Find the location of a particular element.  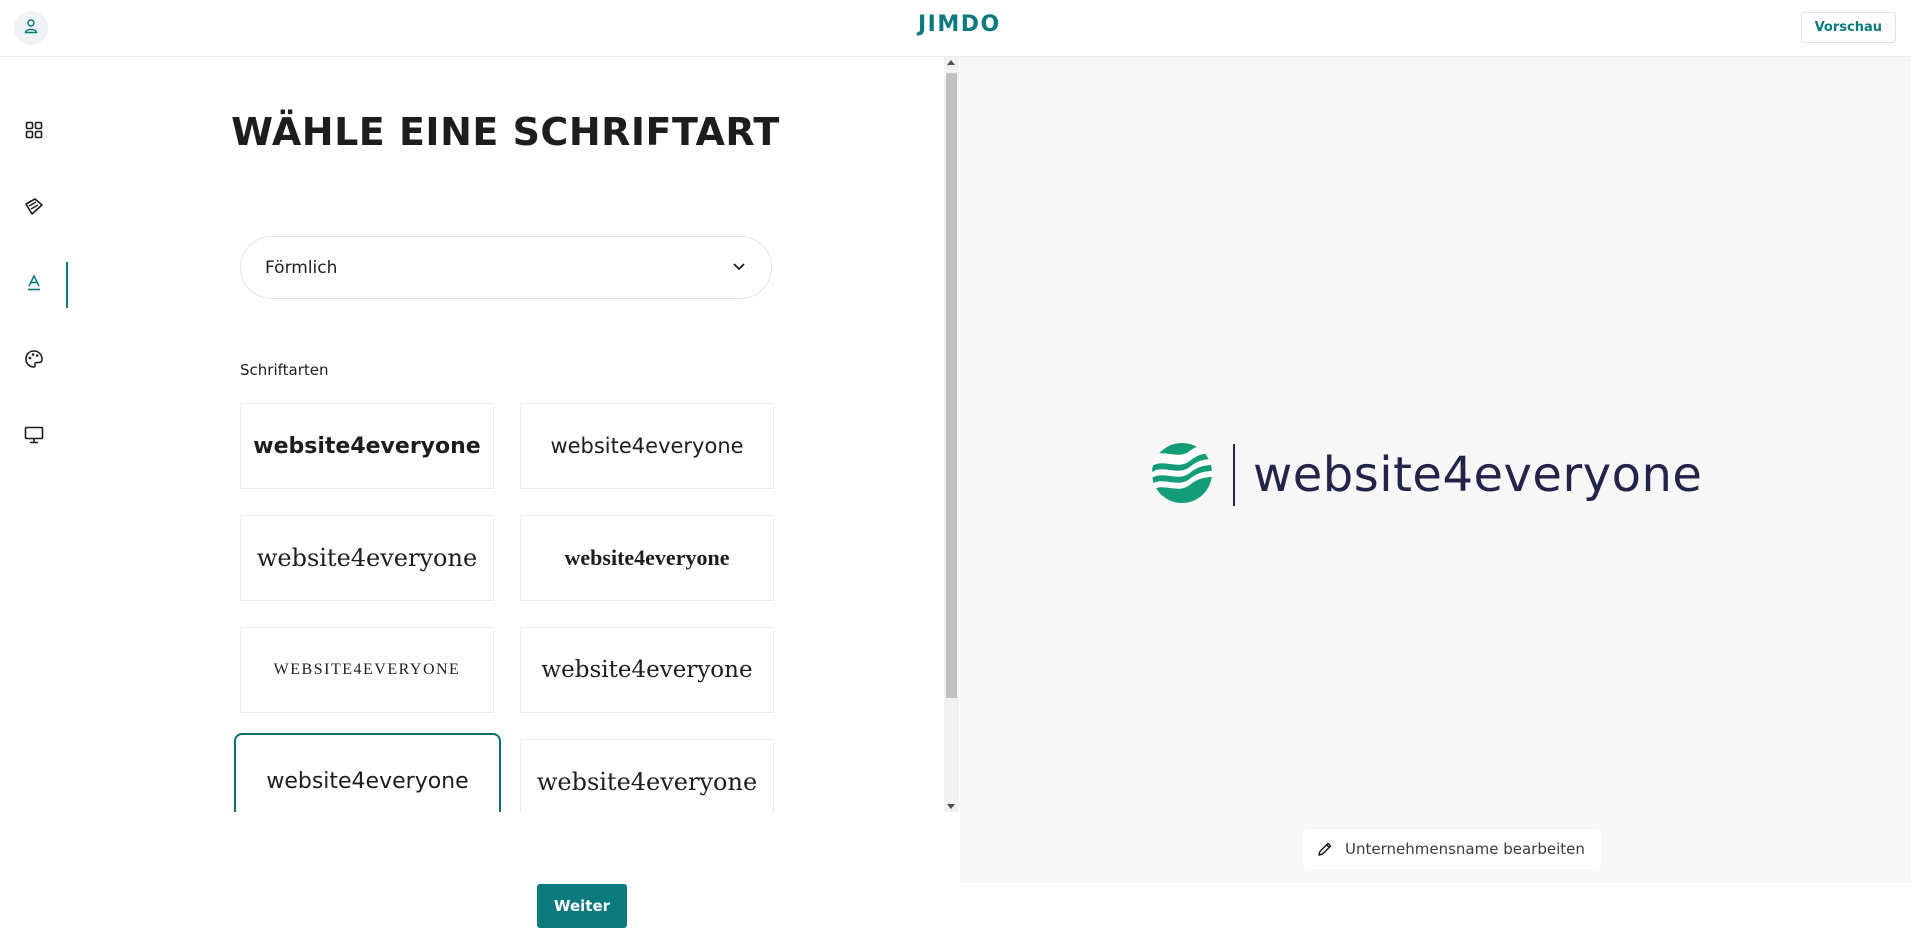

font-style-dropdown: Förmlich is located at coordinates (506, 267).